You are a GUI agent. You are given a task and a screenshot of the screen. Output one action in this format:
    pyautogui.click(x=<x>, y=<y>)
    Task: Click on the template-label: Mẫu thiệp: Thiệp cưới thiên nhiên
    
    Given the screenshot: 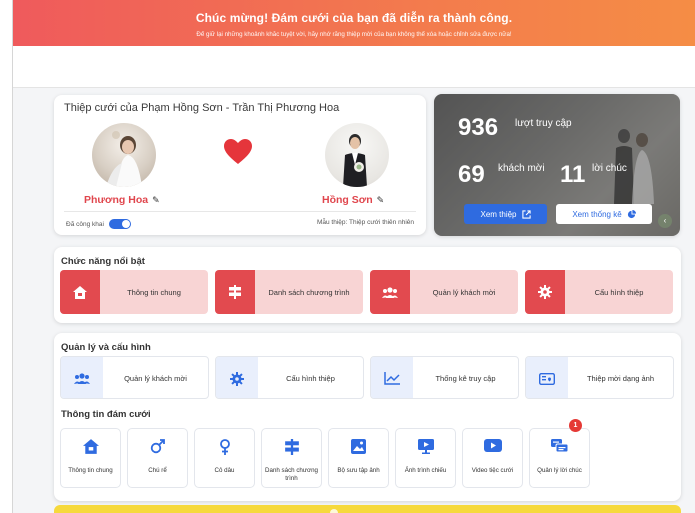 What is the action you would take?
    pyautogui.click(x=365, y=222)
    